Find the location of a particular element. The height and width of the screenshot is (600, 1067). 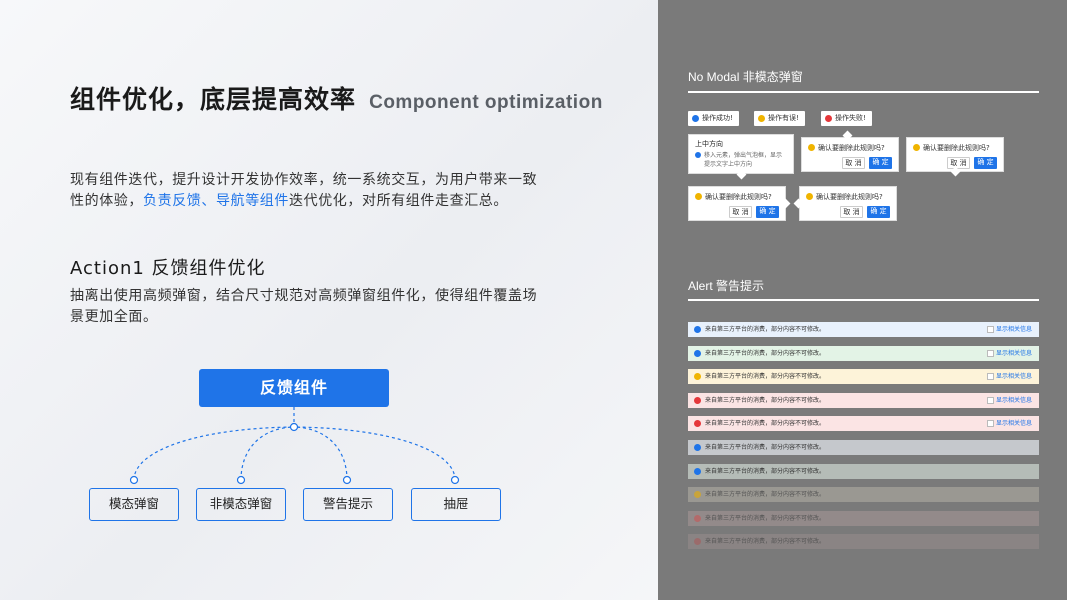

toast-error-label: 操作失败! is located at coordinates (850, 118).